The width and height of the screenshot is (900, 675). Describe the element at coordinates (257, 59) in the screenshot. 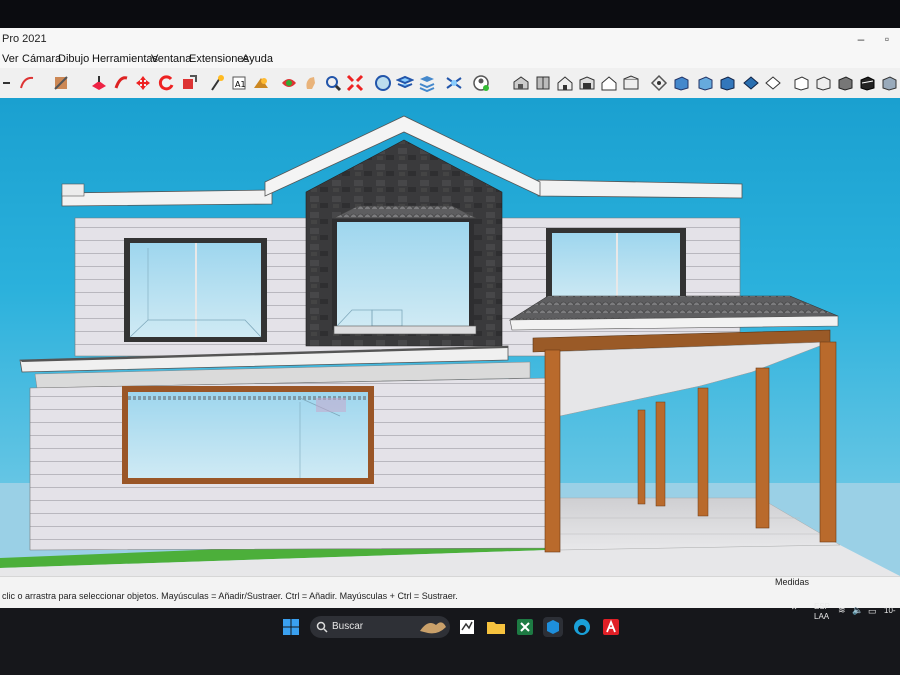

I see `menu-ayuda: Ayuda` at that location.